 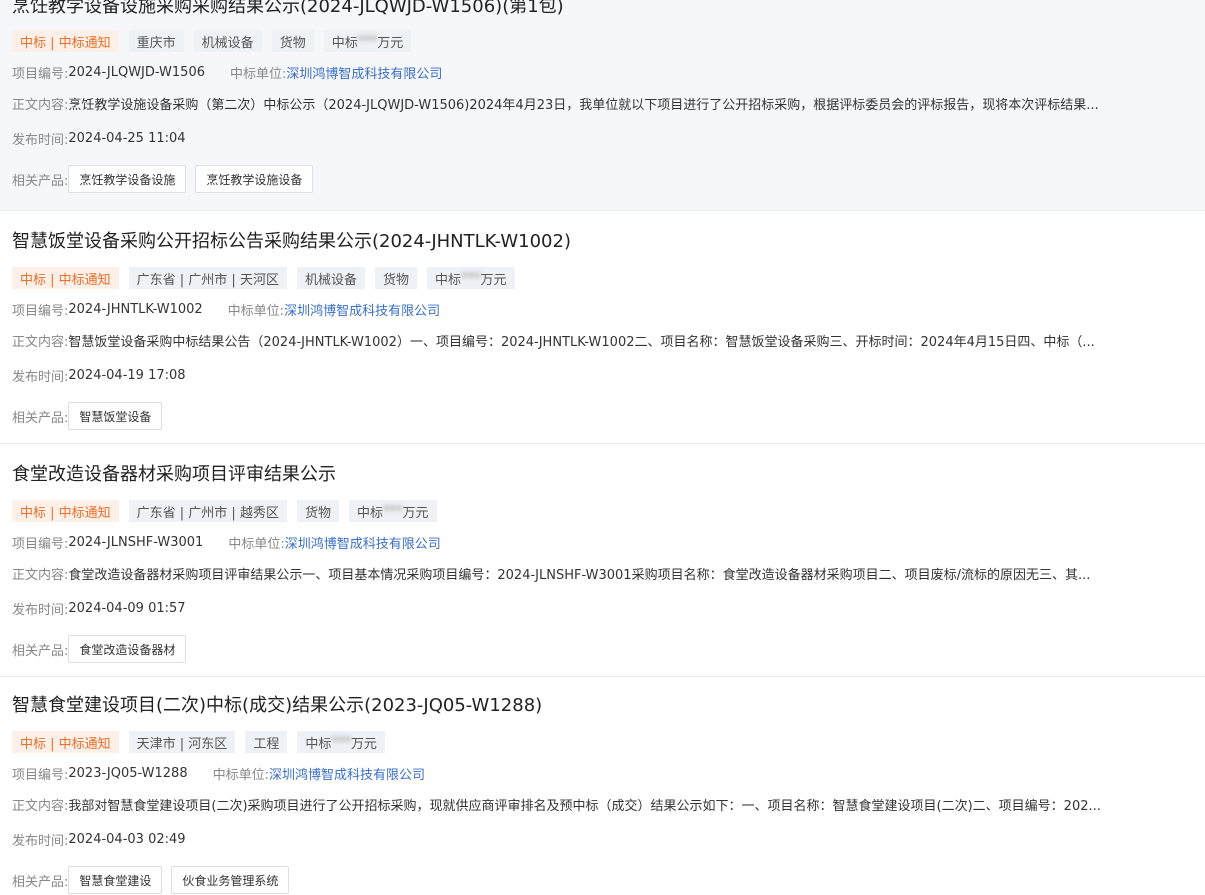 I want to click on publish-time: 2024-04-09 01:57, so click(x=127, y=608).